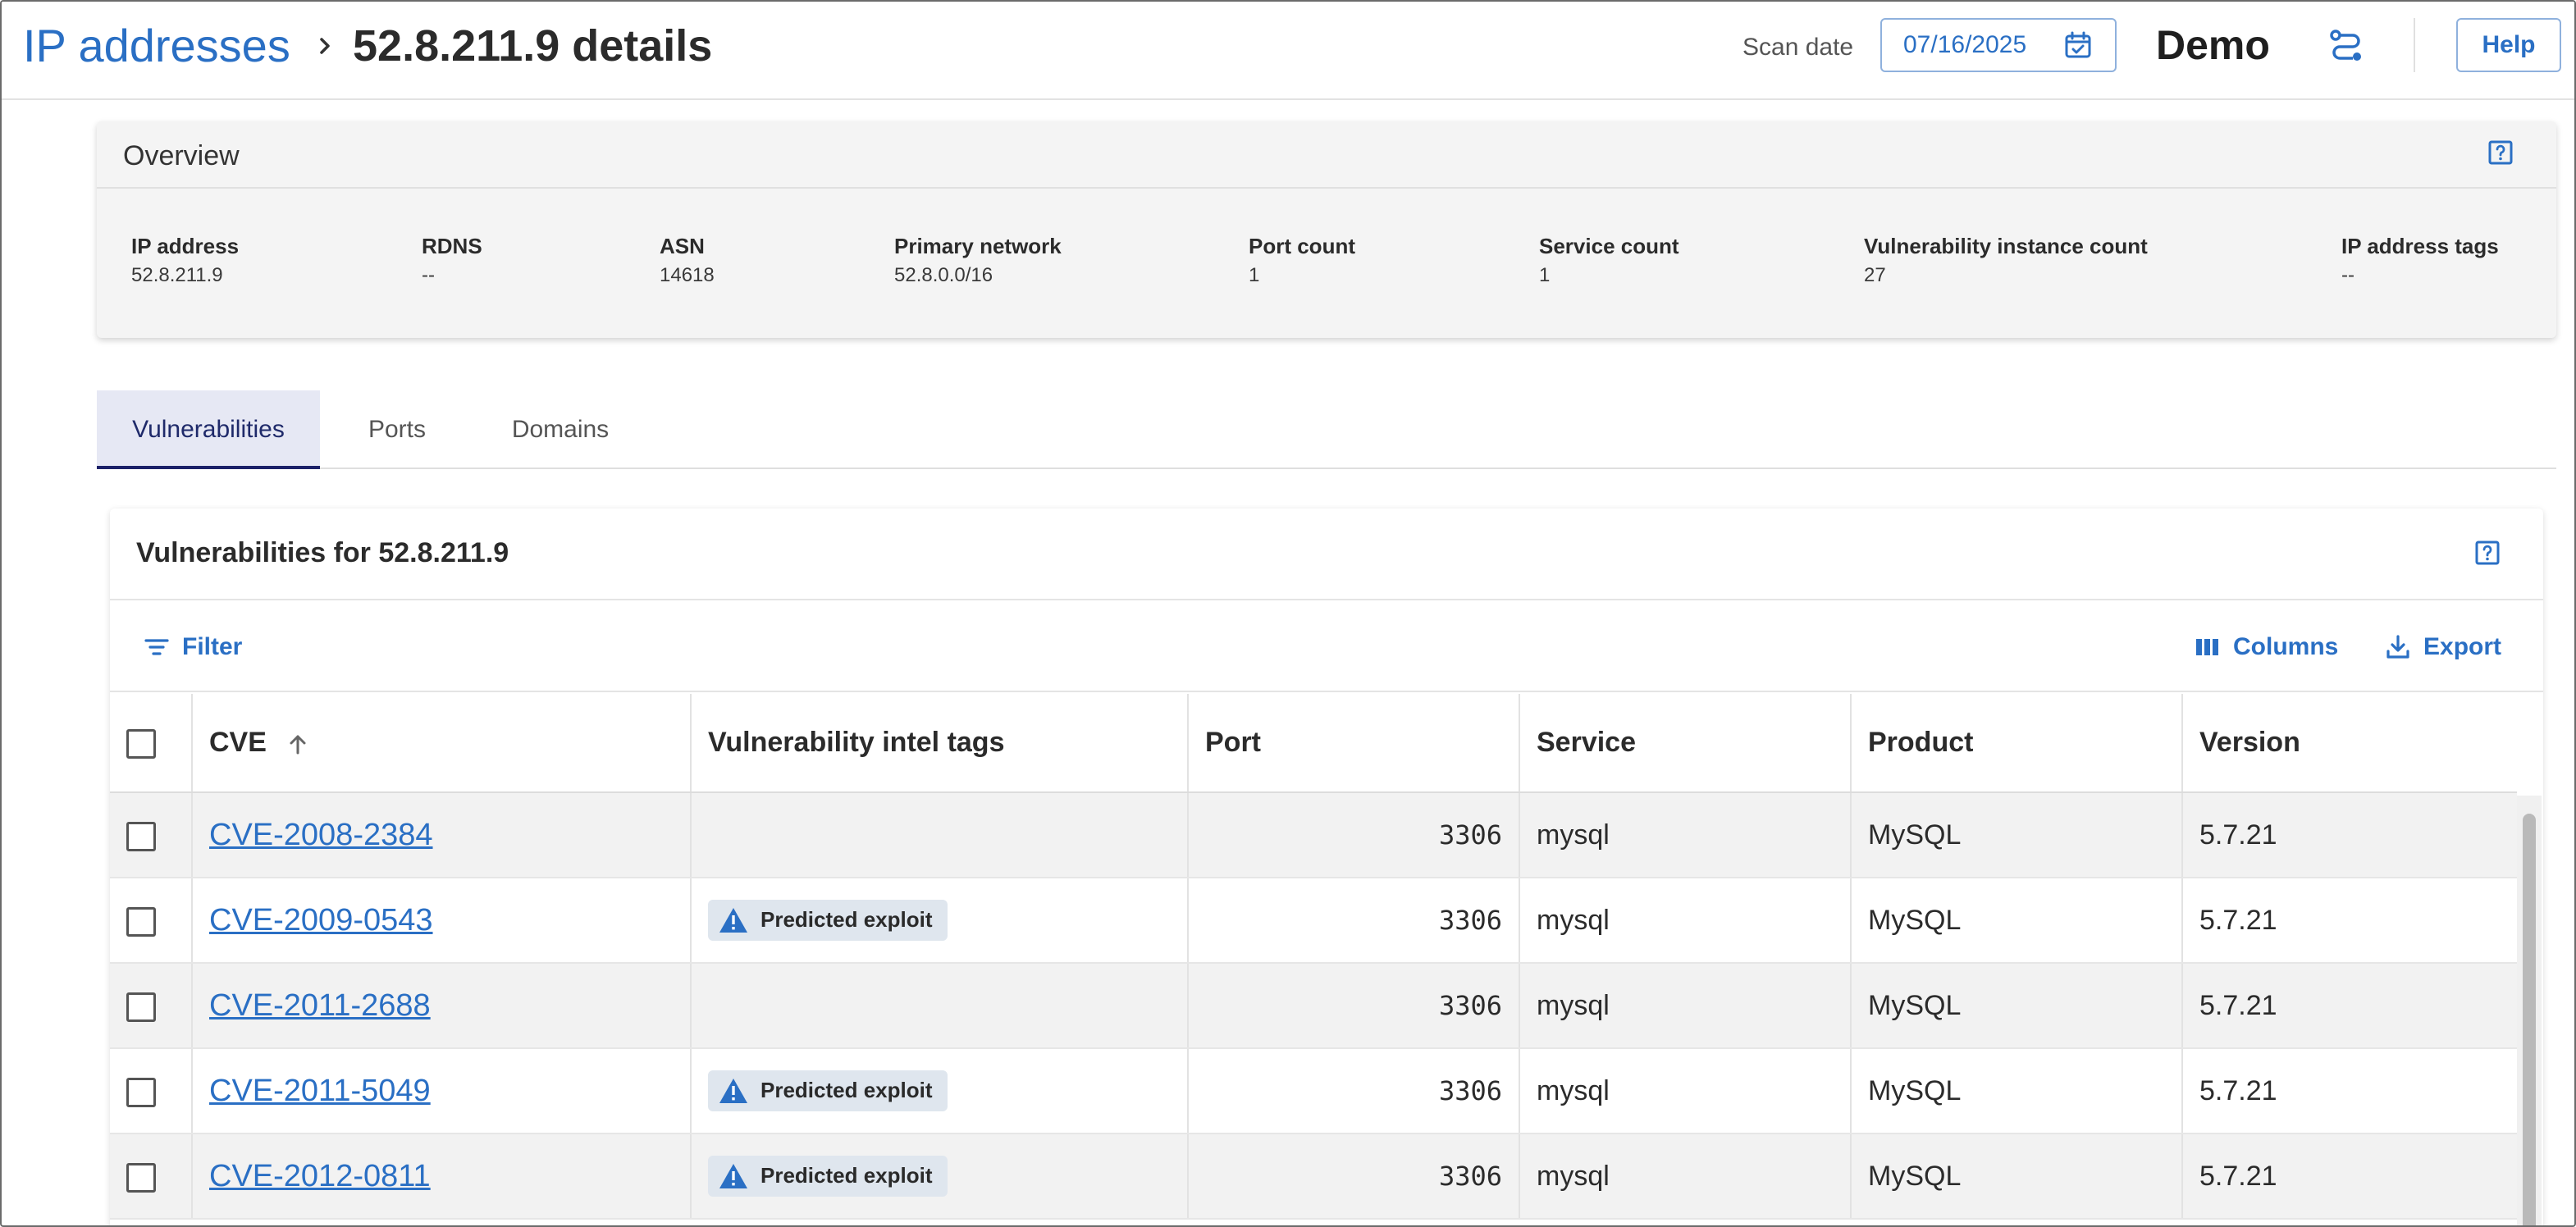 This screenshot has height=1227, width=2576. Describe the element at coordinates (209, 429) in the screenshot. I see `tab-vulnerabilities: Vulnerabilities` at that location.